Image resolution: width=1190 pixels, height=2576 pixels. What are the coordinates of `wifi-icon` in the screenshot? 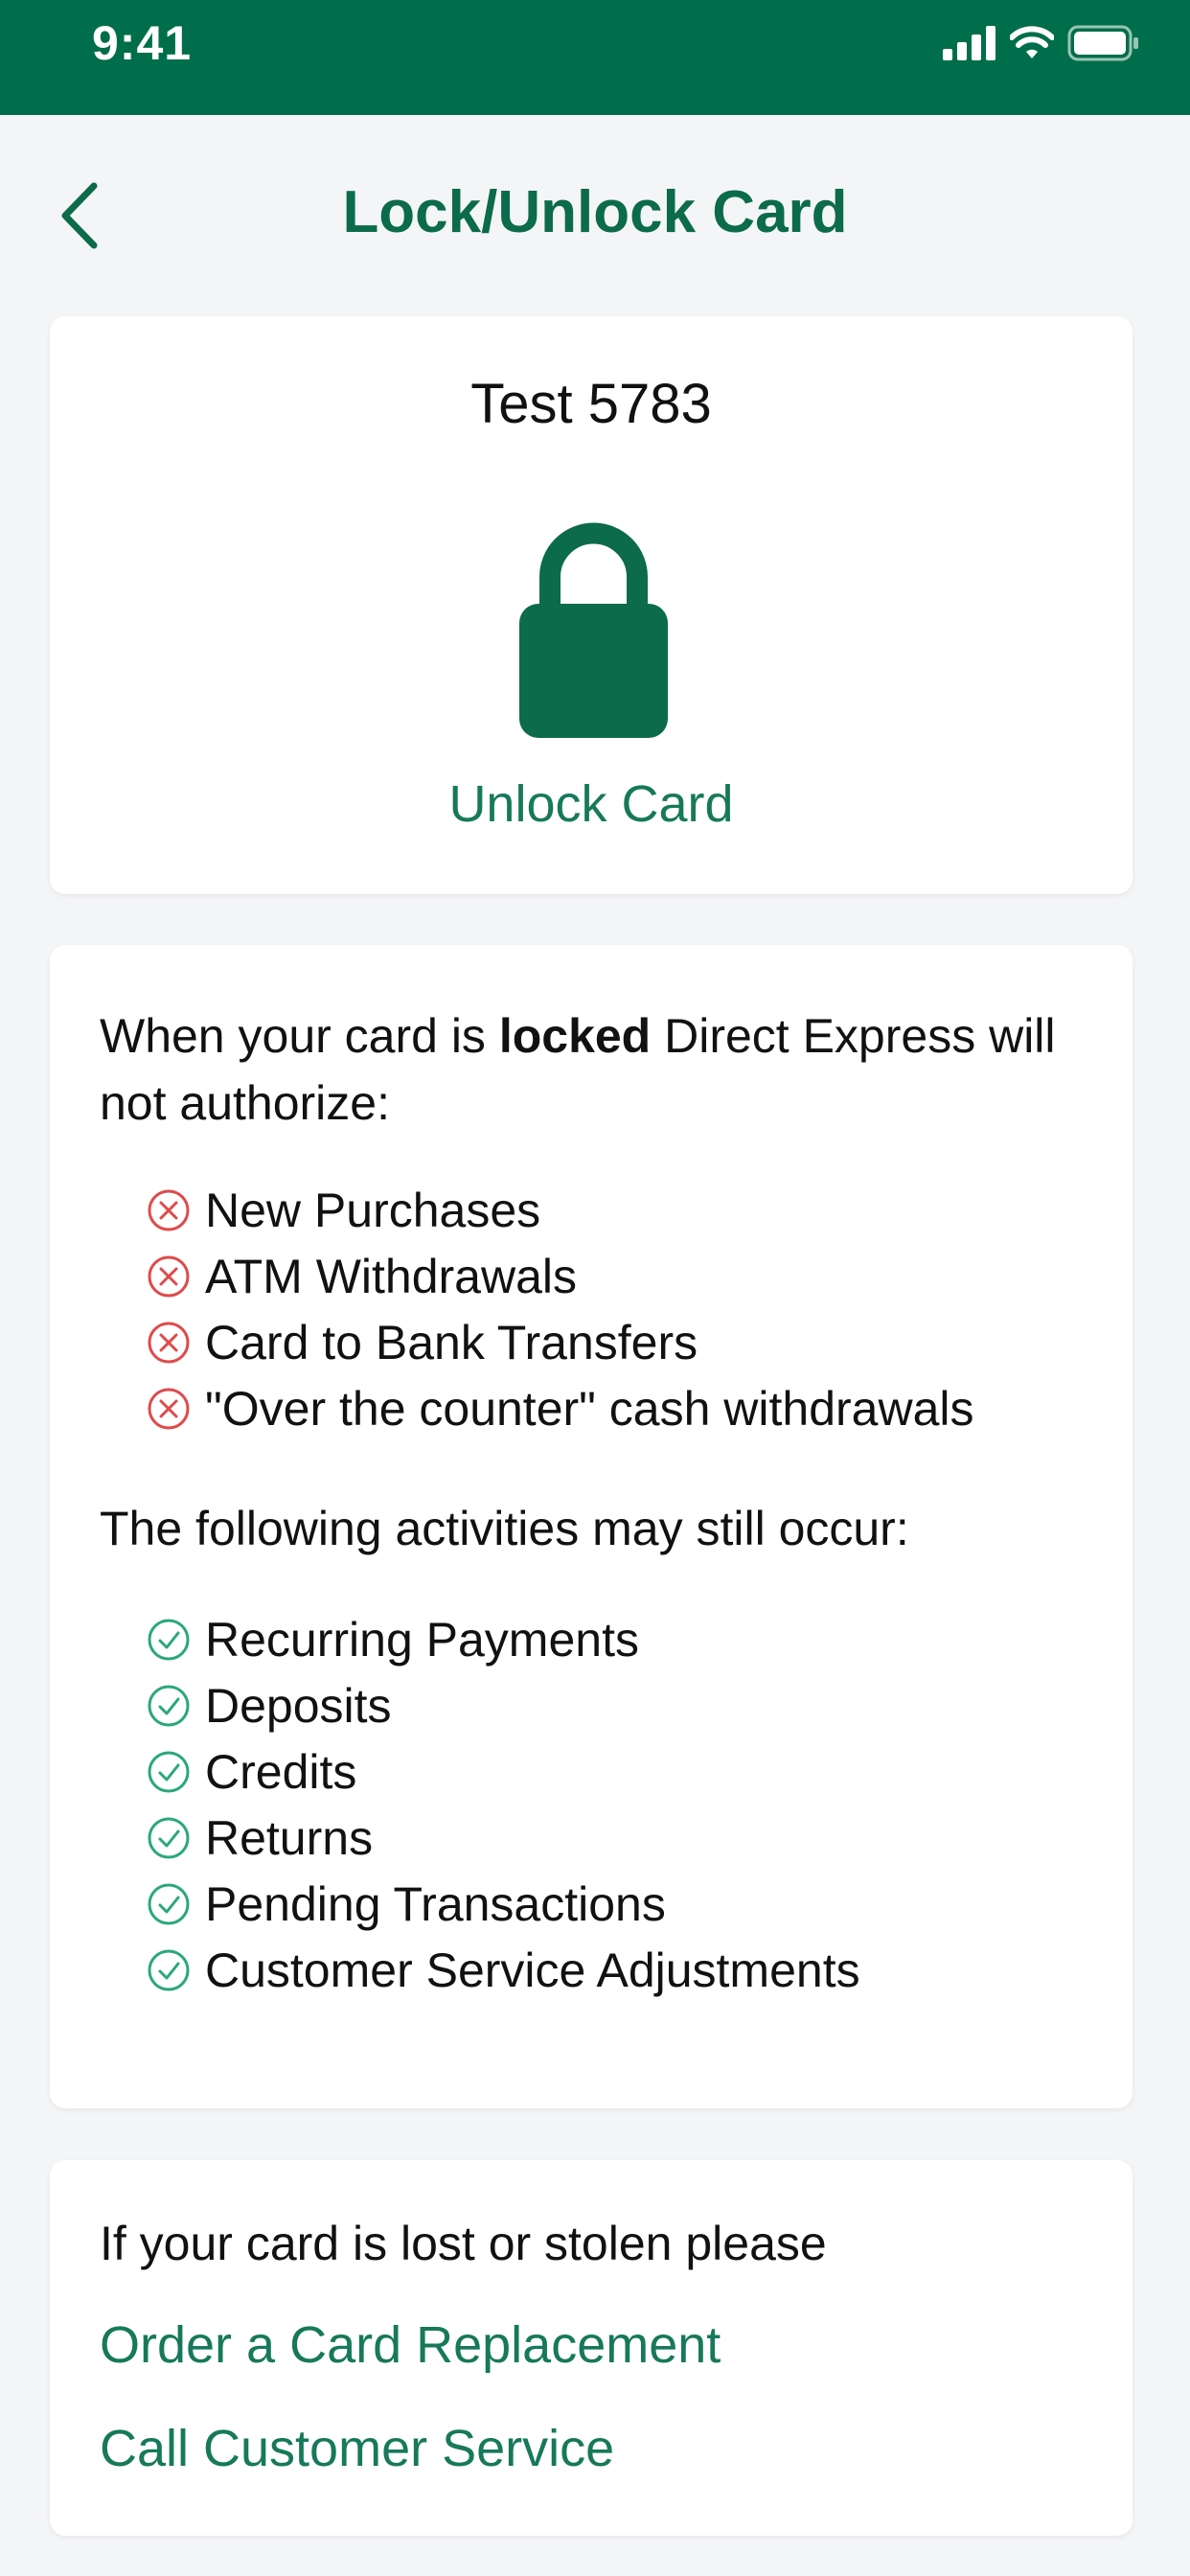 It's located at (1032, 42).